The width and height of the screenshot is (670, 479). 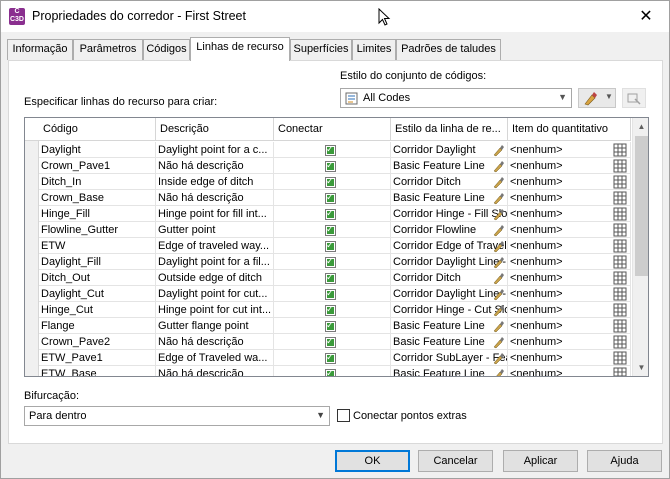 I want to click on code-cell: Daylight_Fill, so click(x=97, y=262).